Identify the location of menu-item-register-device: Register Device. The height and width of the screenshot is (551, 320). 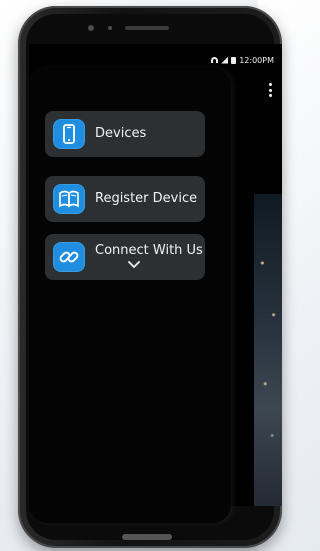
(125, 199).